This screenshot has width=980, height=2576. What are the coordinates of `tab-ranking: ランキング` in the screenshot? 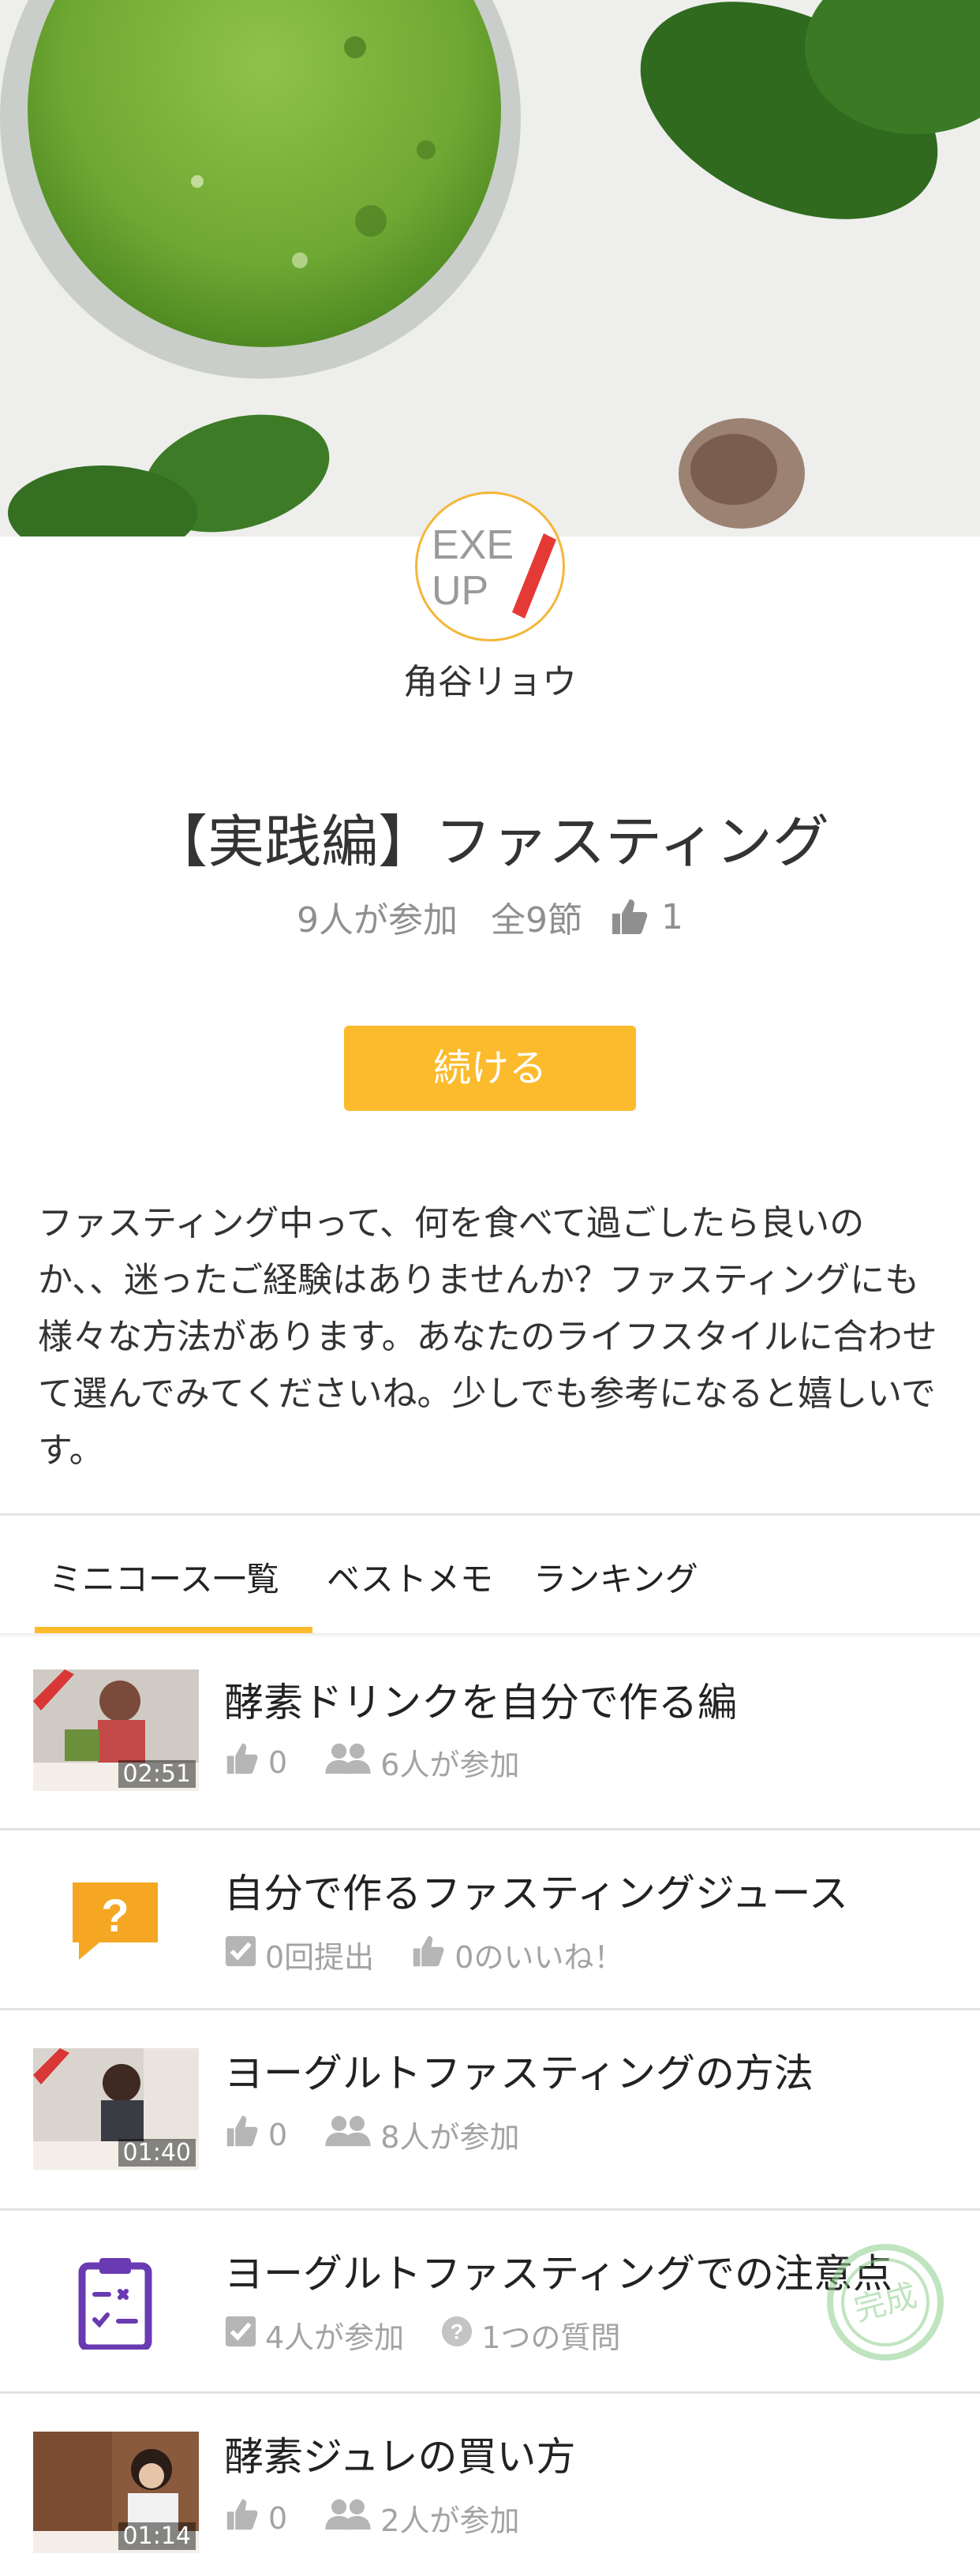 It's located at (615, 1577).